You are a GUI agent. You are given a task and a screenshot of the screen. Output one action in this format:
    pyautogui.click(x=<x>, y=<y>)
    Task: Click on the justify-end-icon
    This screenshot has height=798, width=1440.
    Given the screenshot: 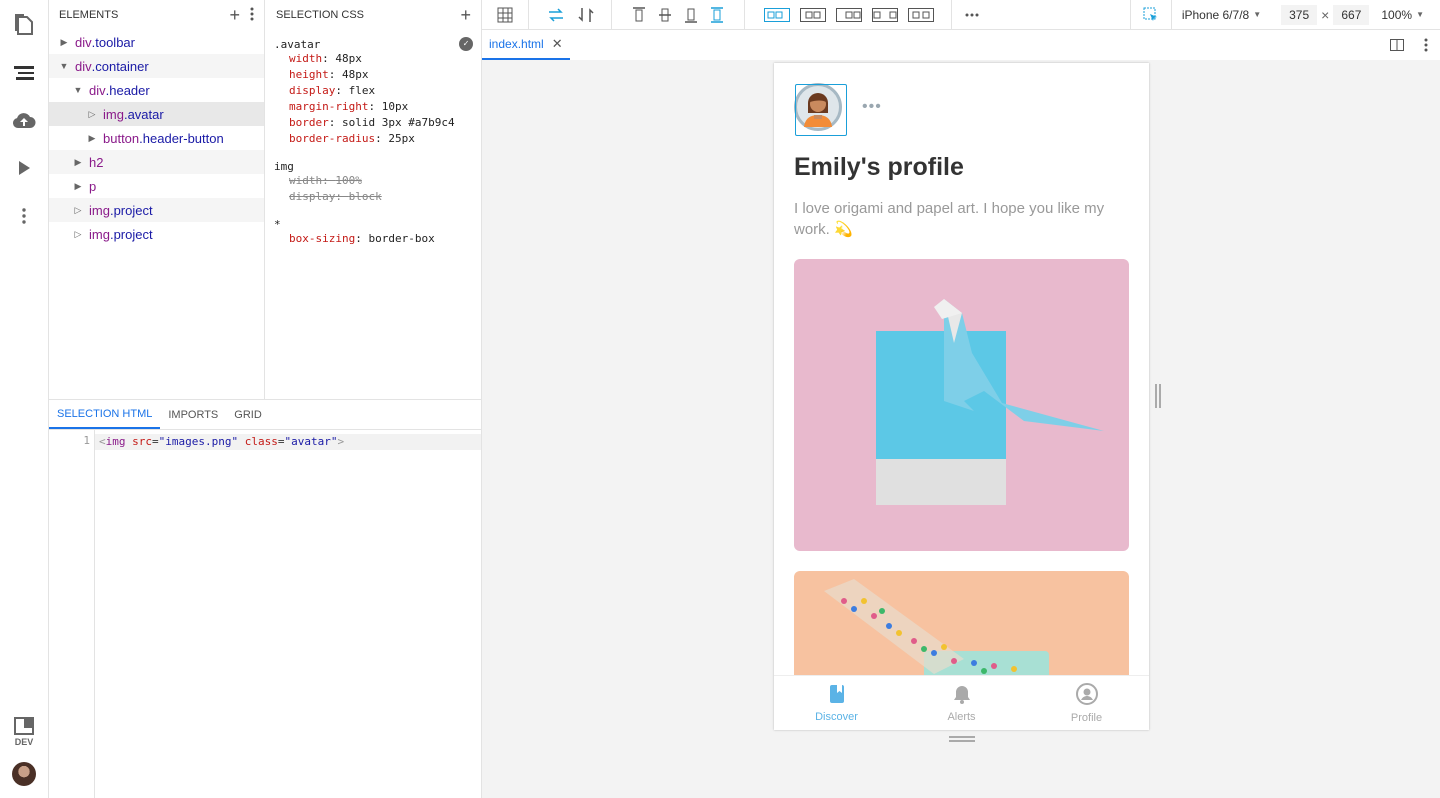 What is the action you would take?
    pyautogui.click(x=849, y=15)
    